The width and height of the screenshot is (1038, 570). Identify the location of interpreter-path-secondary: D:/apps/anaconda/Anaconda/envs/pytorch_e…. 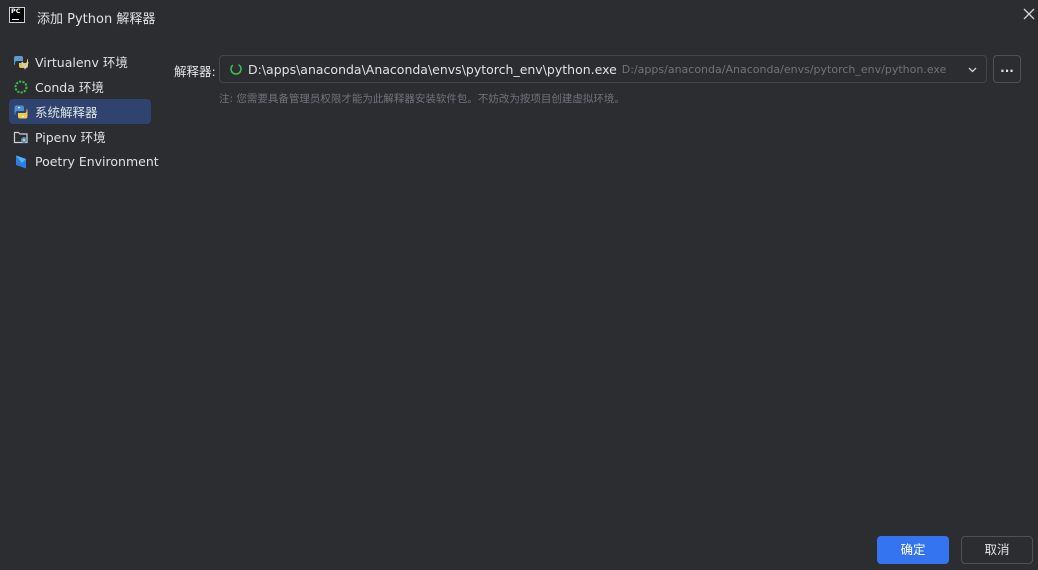
(784, 69).